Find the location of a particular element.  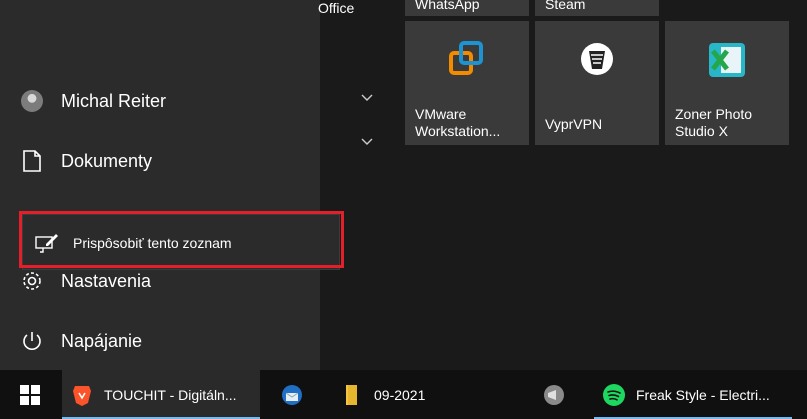

thunderbird-icon is located at coordinates (292, 394).